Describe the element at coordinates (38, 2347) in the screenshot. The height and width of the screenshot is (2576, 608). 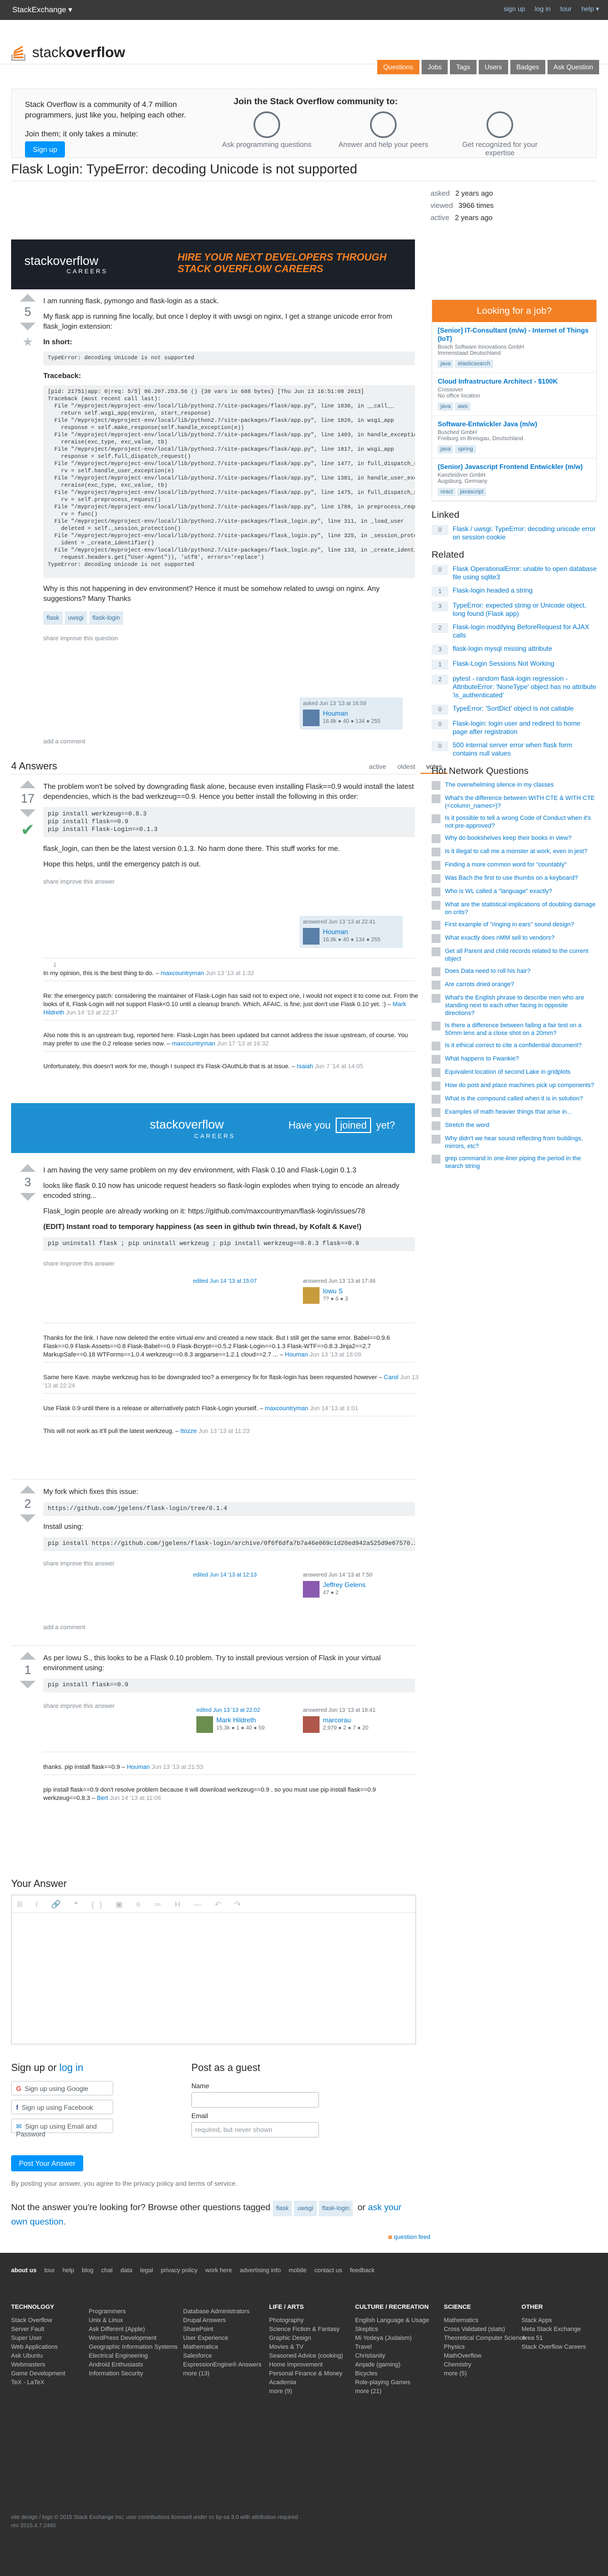
I see `footer-site-link: Web Applications` at that location.